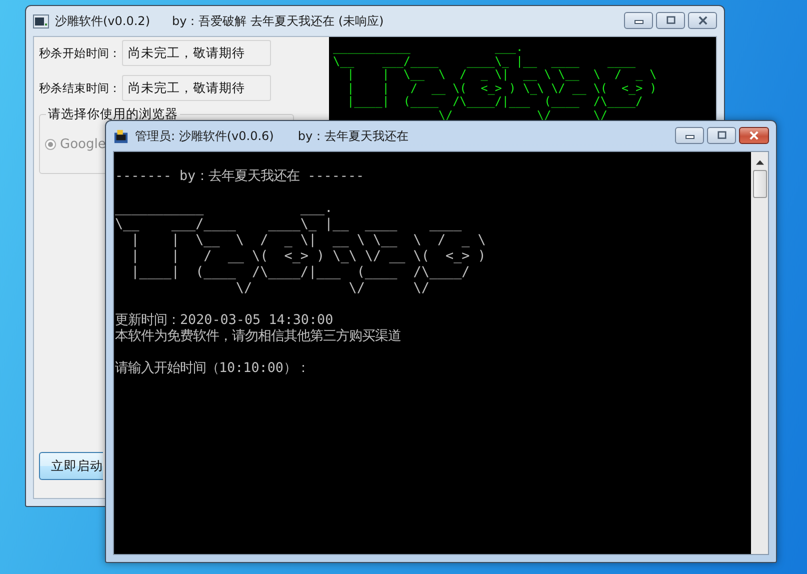 Image resolution: width=807 pixels, height=574 pixels. What do you see at coordinates (80, 53) in the screenshot?
I see `field-label: 秒杀开始时间：` at bounding box center [80, 53].